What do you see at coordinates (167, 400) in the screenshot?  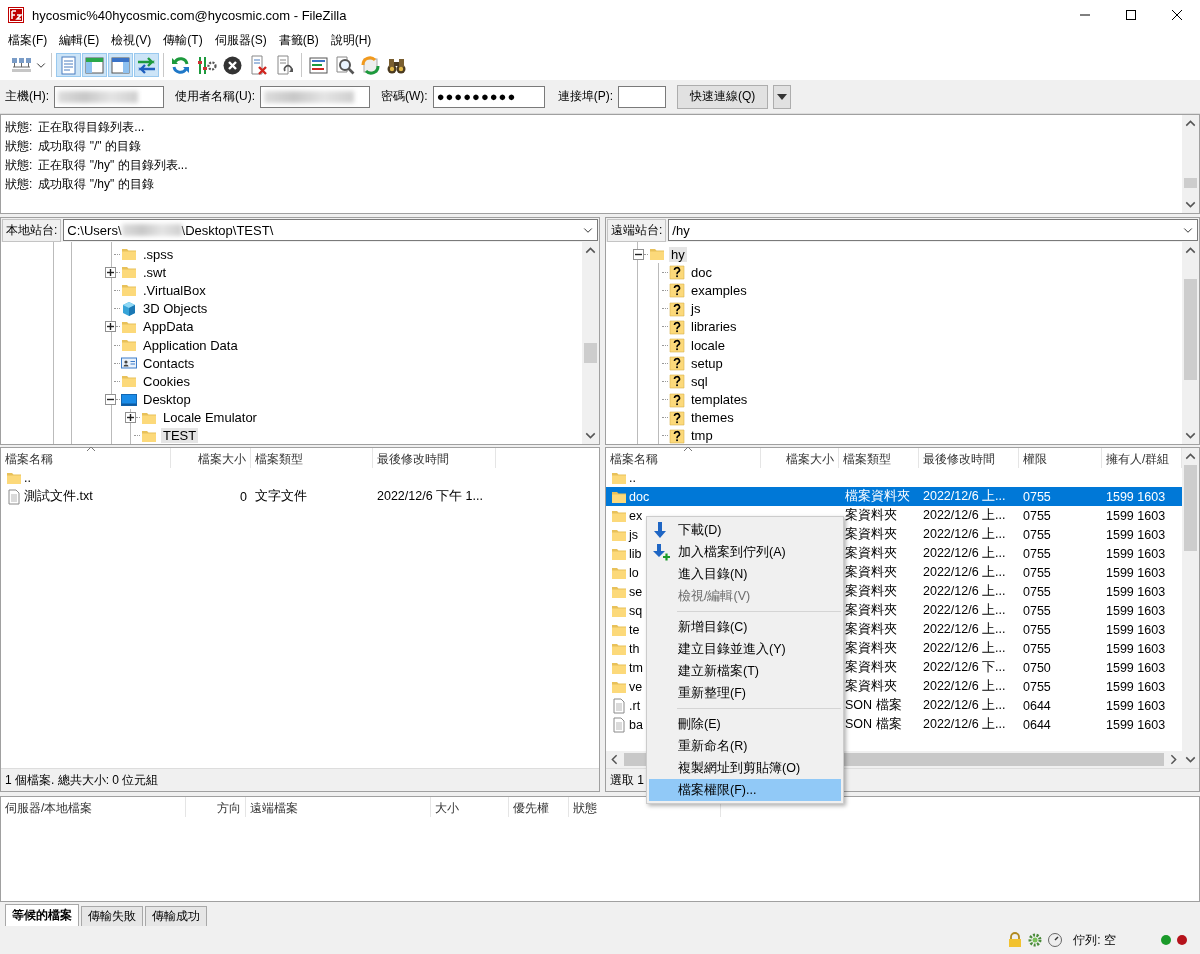 I see `tree-item: Desktop` at bounding box center [167, 400].